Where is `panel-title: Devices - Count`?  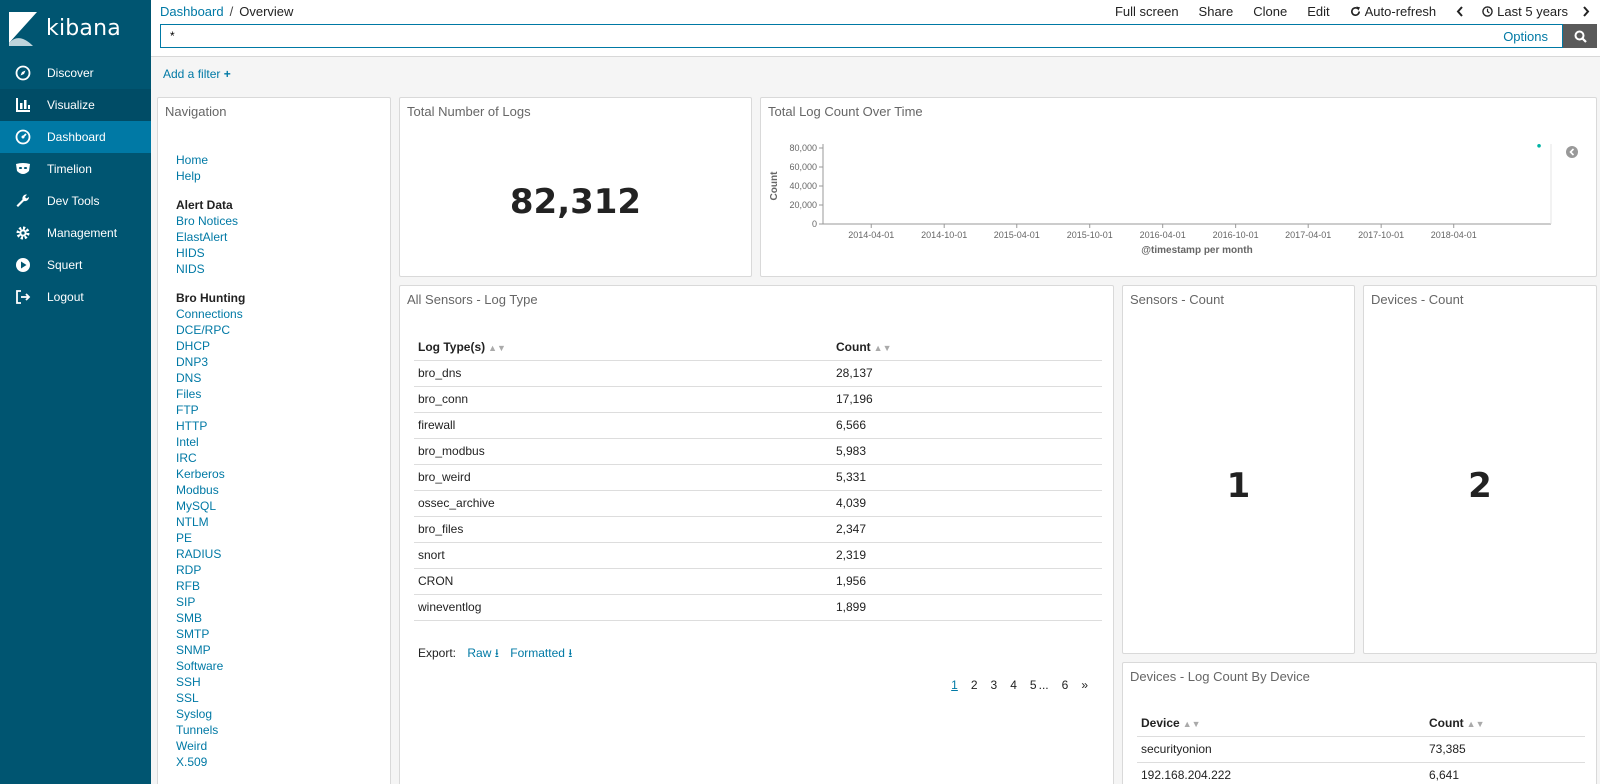
panel-title: Devices - Count is located at coordinates (1417, 299).